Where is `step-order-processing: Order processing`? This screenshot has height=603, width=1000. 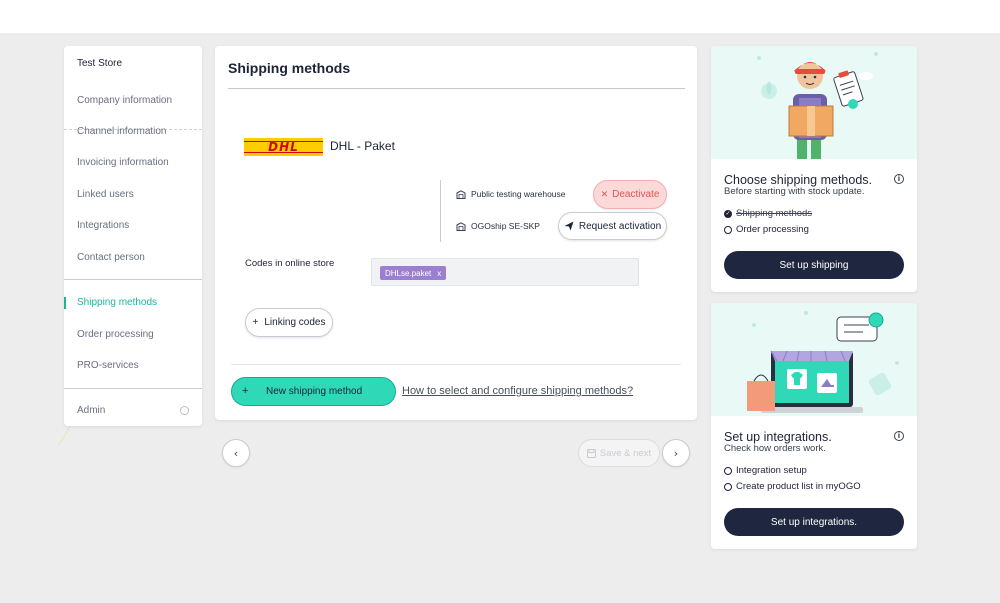
step-order-processing: Order processing is located at coordinates (766, 229).